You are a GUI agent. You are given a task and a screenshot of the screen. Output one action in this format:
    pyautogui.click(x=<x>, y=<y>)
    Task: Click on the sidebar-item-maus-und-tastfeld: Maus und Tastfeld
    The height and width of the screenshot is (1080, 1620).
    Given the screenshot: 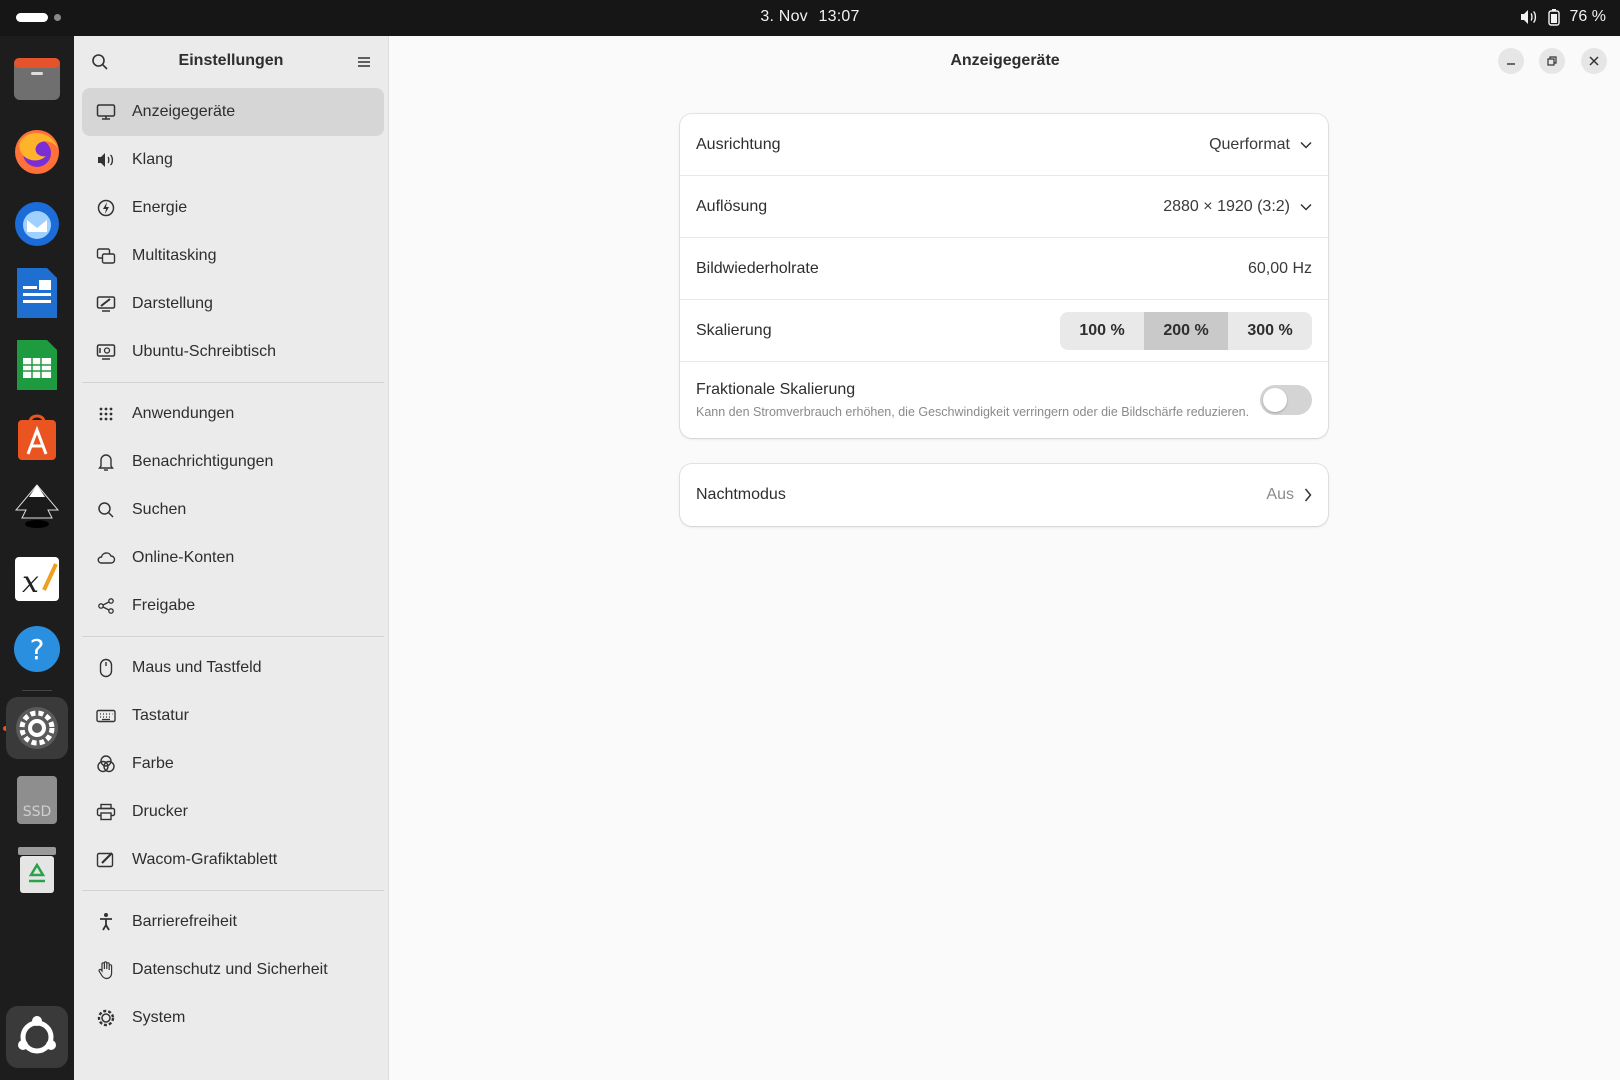 What is the action you would take?
    pyautogui.click(x=233, y=668)
    